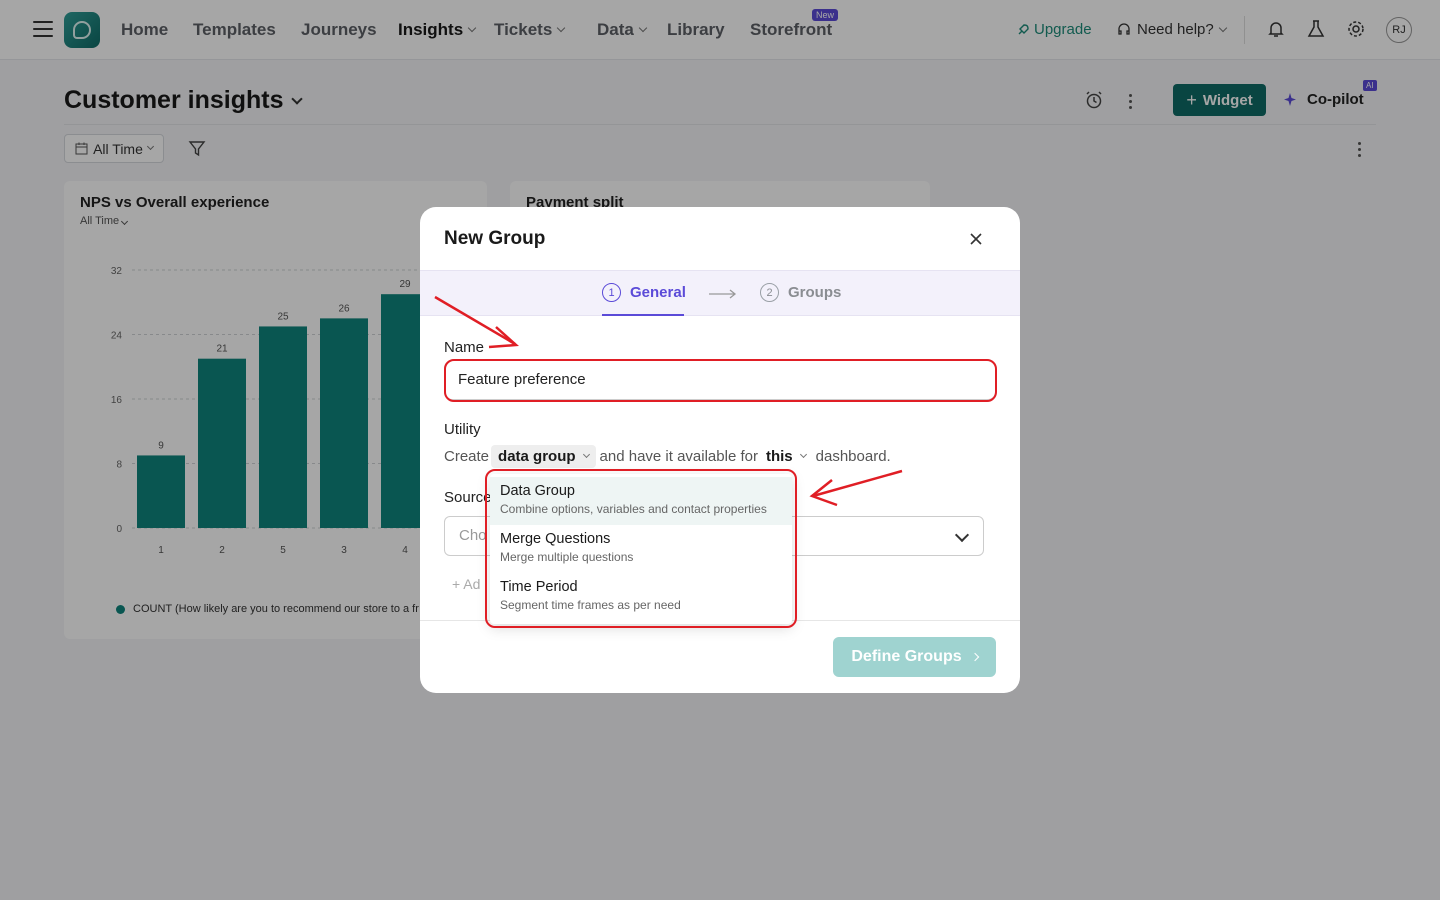 This screenshot has width=1440, height=900. Describe the element at coordinates (658, 292) in the screenshot. I see `step-label: General` at that location.